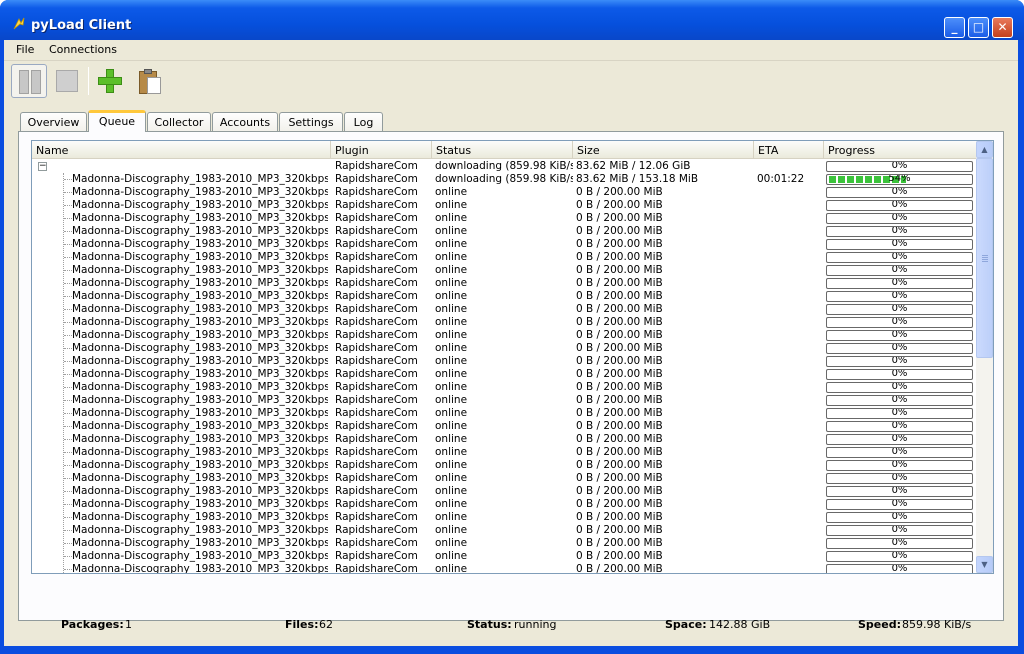  I want to click on tab-settings: Settings, so click(311, 121).